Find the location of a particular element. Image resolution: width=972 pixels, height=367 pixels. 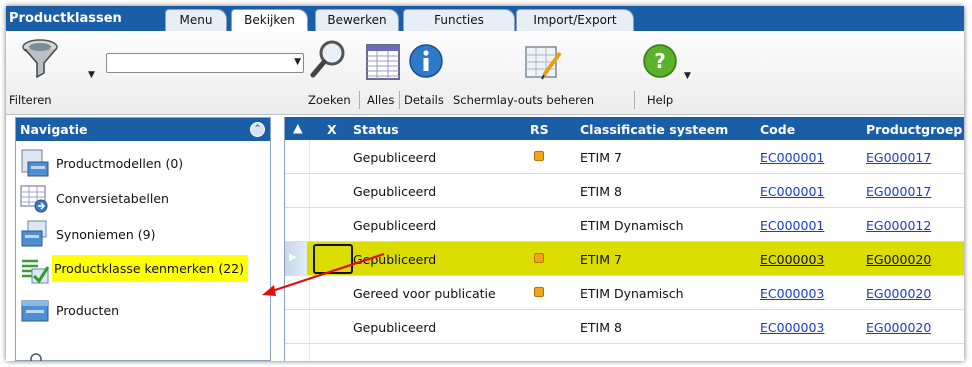

search-combobox: ▼ is located at coordinates (205, 63).